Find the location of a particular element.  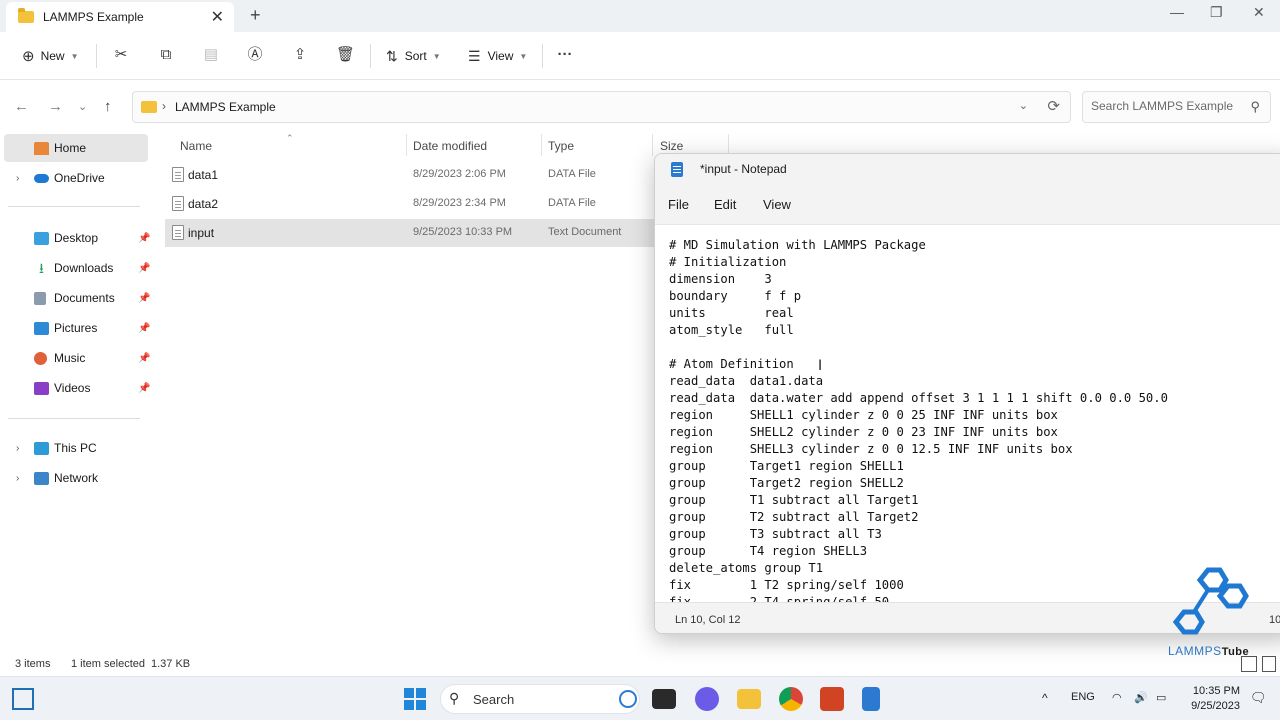

show-hidden-icons-chevron-icon: ^ is located at coordinates (1045, 698).